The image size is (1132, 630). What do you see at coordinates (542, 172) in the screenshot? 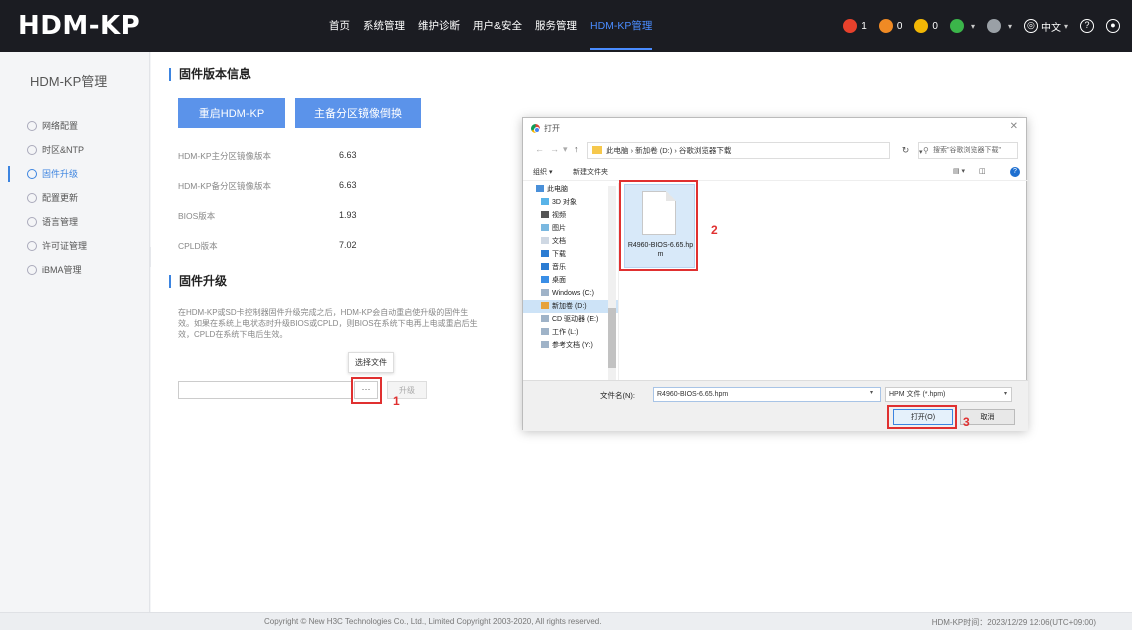
I see `organize-menu: 组织 ▾` at bounding box center [542, 172].